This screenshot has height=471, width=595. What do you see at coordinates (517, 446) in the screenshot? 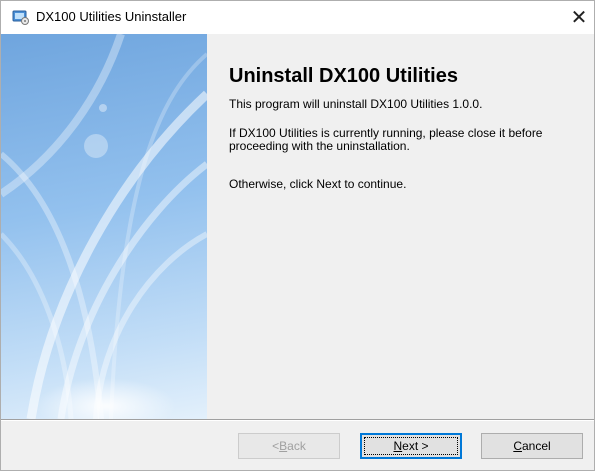
I see `cancel-accel: C` at bounding box center [517, 446].